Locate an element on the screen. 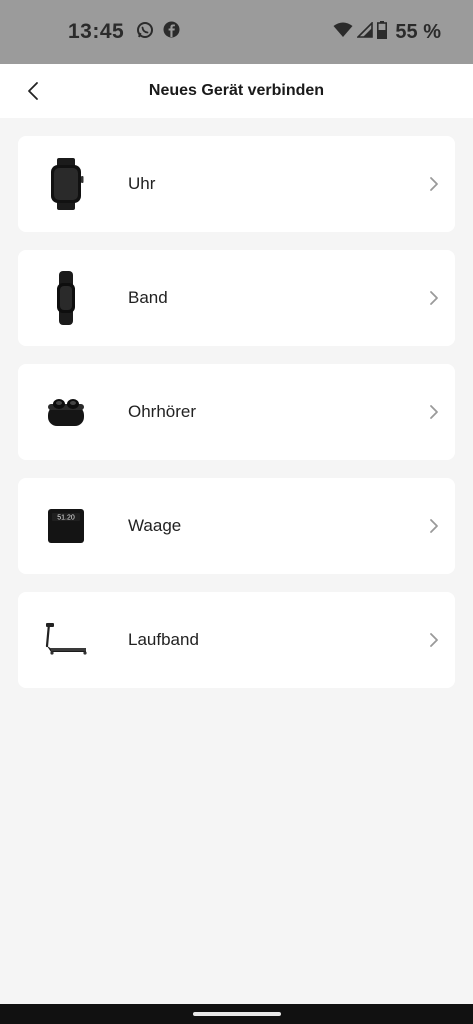 The height and width of the screenshot is (1024, 473). scale-display-text: 51.20 is located at coordinates (66, 518).